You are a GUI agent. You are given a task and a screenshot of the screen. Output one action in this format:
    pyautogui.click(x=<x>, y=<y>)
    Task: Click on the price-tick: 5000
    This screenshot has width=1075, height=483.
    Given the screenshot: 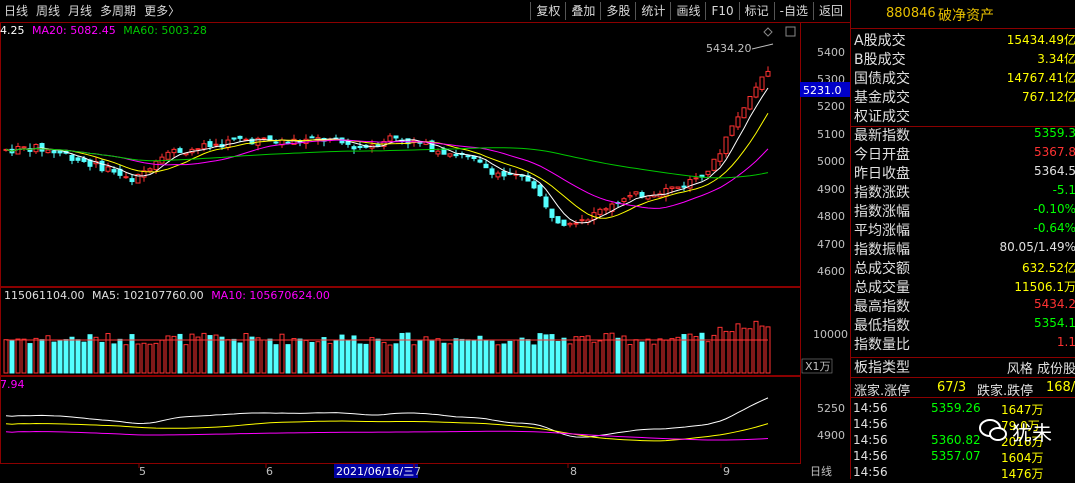 What is the action you would take?
    pyautogui.click(x=831, y=161)
    